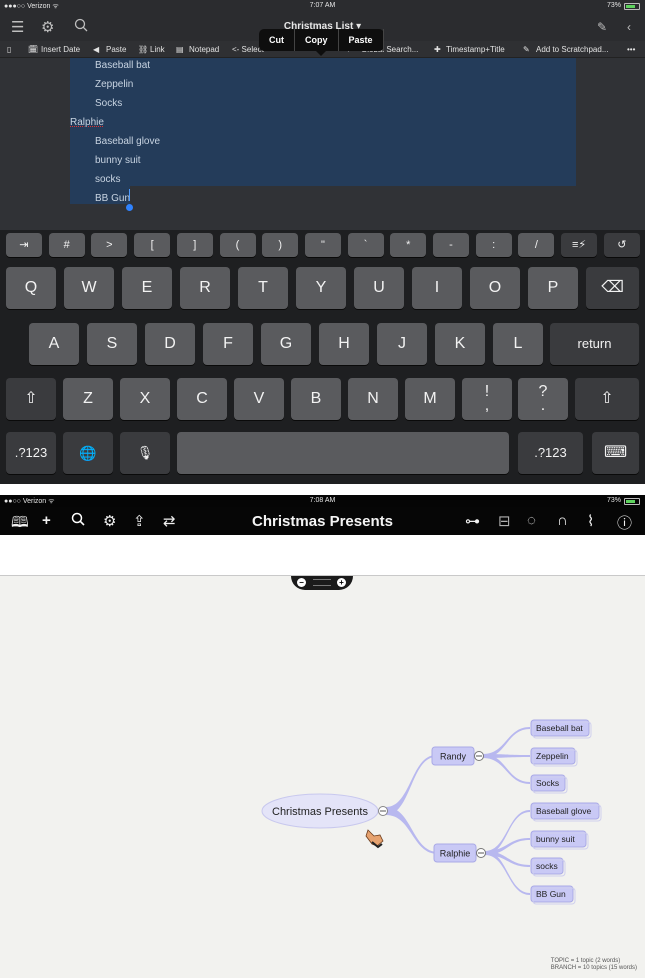 The height and width of the screenshot is (978, 645). I want to click on link-button: Link, so click(157, 49).